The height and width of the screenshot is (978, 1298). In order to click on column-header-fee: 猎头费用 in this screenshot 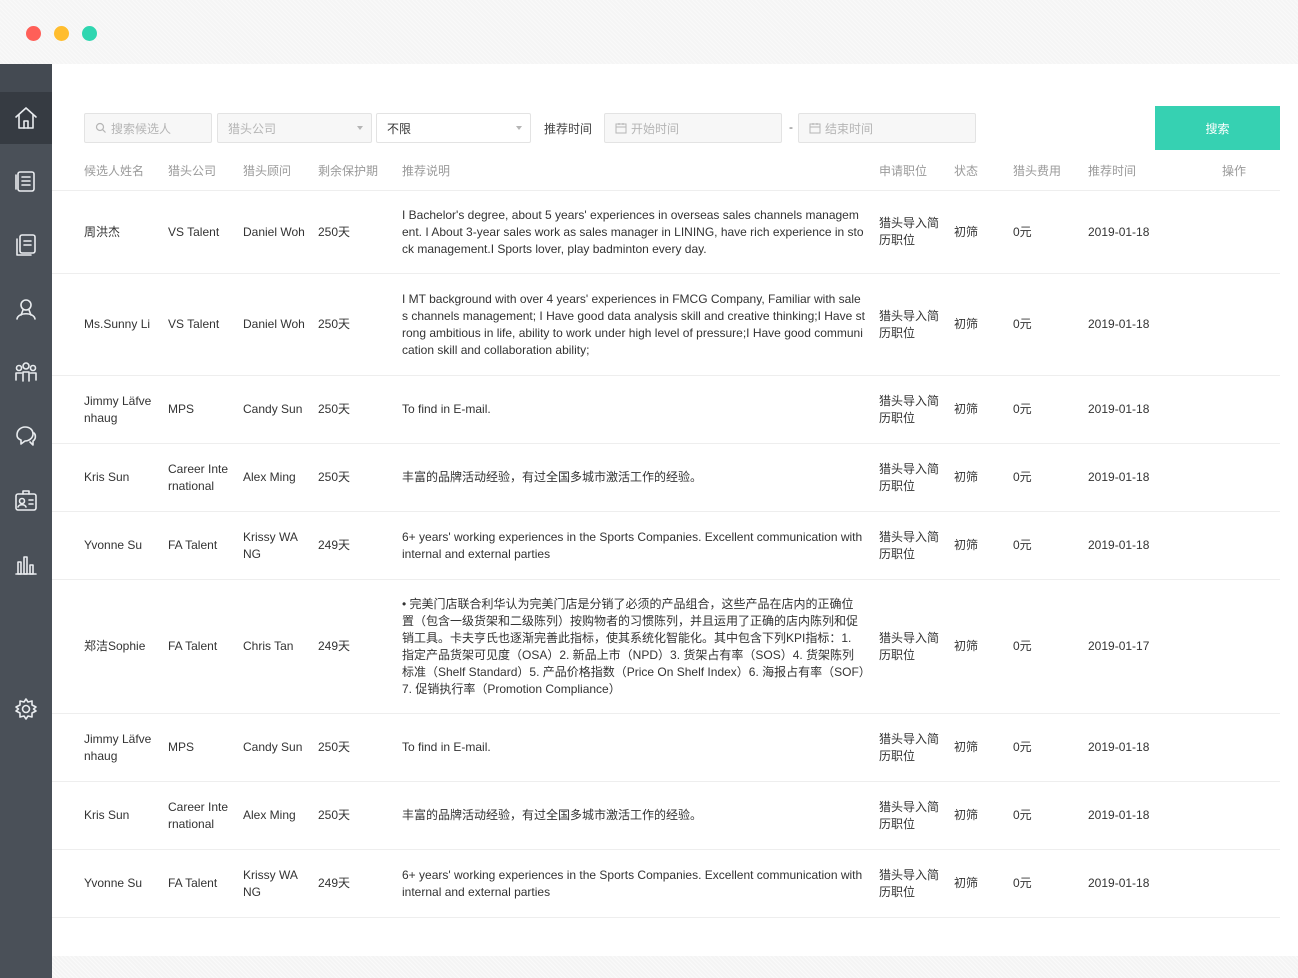, I will do `click(1037, 170)`.